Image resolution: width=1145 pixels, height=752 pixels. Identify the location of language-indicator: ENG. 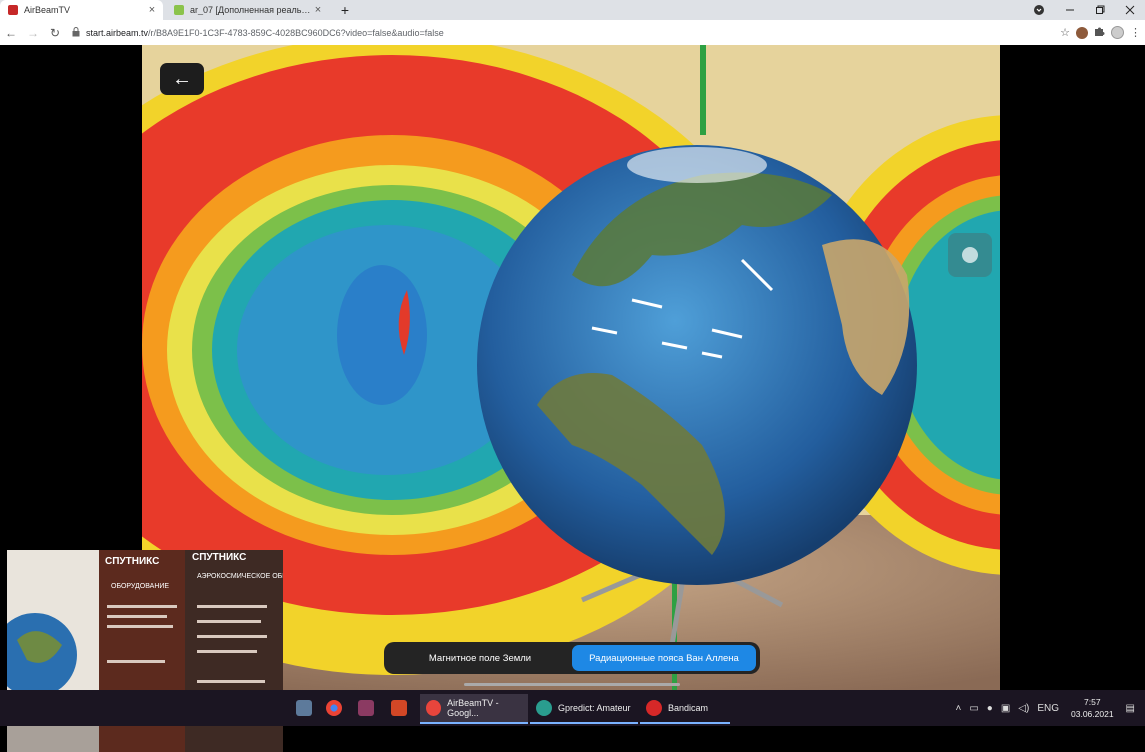
(1048, 708).